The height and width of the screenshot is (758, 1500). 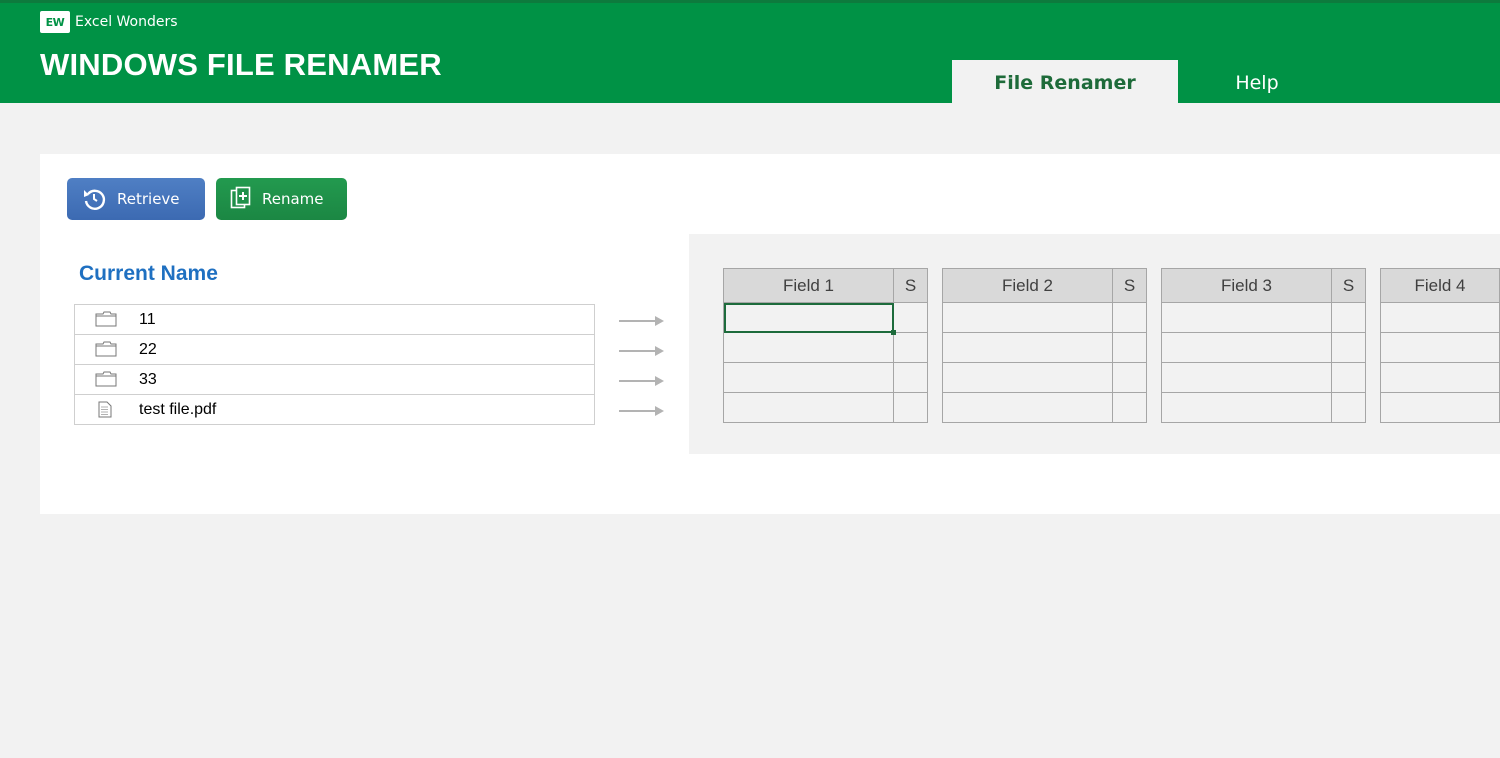 I want to click on file-name: 22, so click(x=148, y=349).